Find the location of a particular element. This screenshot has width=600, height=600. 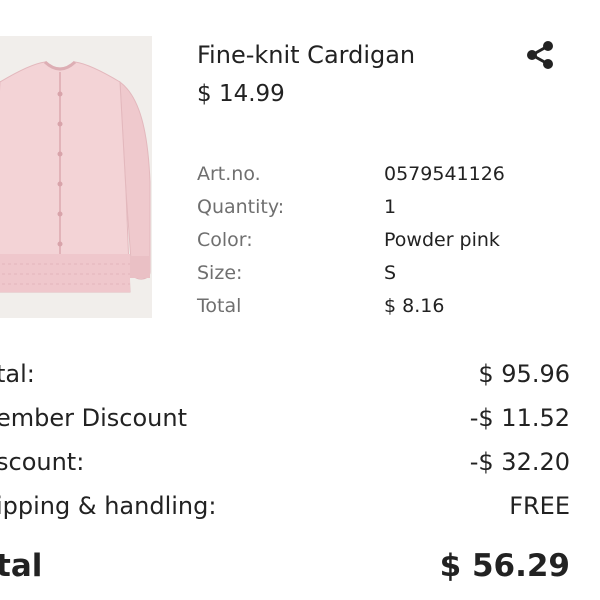

total-label: tal is located at coordinates (21, 566).